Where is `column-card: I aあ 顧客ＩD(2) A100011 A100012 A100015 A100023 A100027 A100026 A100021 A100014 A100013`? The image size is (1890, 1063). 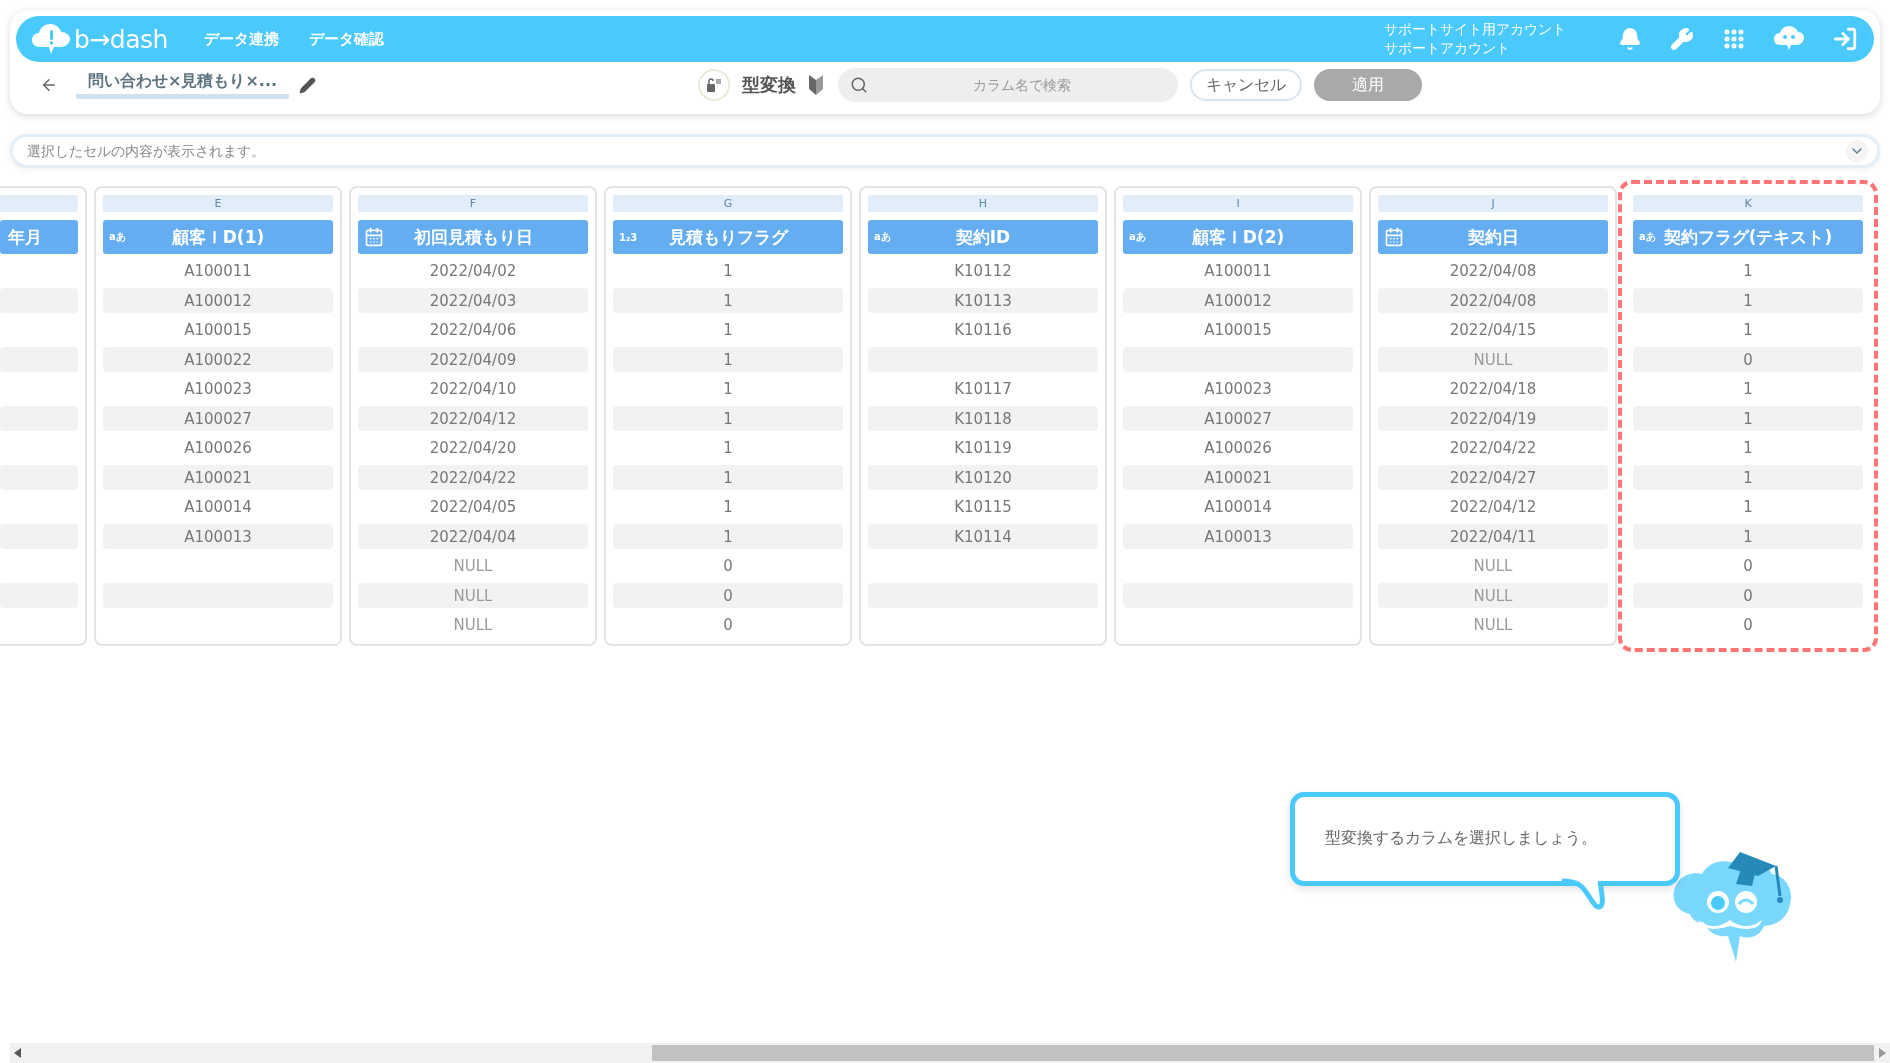
column-card: I aあ 顧客ＩD(2) A100011 A100012 A100015 A100023 A100027 A100026 A100021 A100014 A100013 is located at coordinates (1238, 416).